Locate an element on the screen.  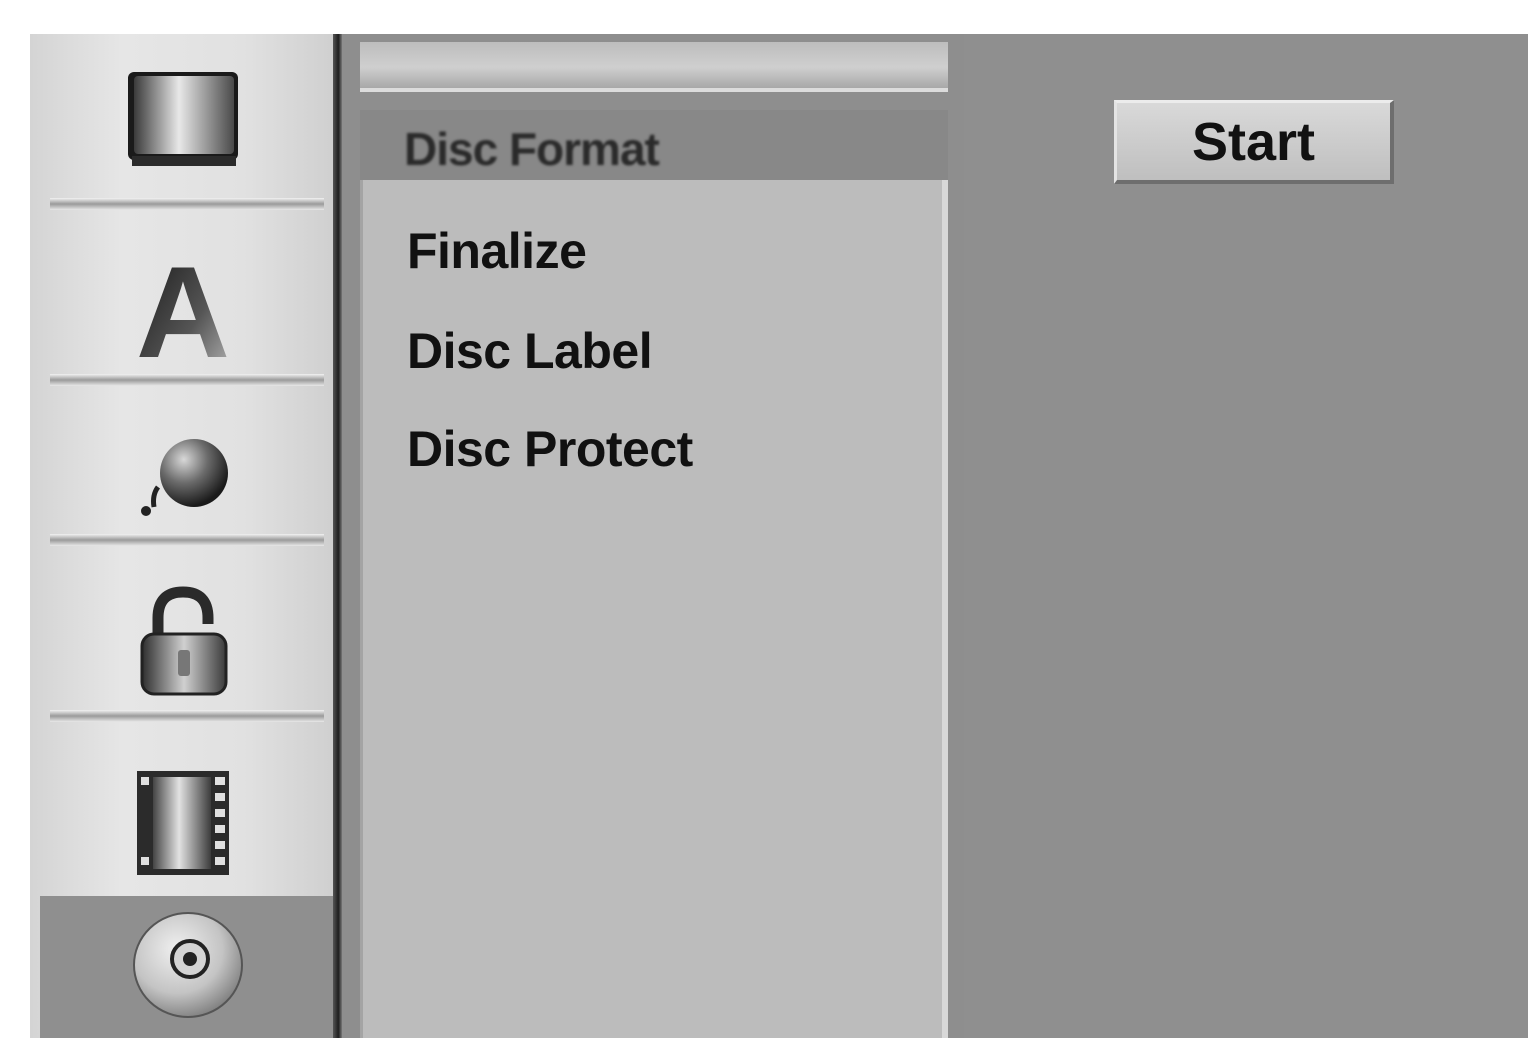
language-icon-letter: A is located at coordinates (183, 309).